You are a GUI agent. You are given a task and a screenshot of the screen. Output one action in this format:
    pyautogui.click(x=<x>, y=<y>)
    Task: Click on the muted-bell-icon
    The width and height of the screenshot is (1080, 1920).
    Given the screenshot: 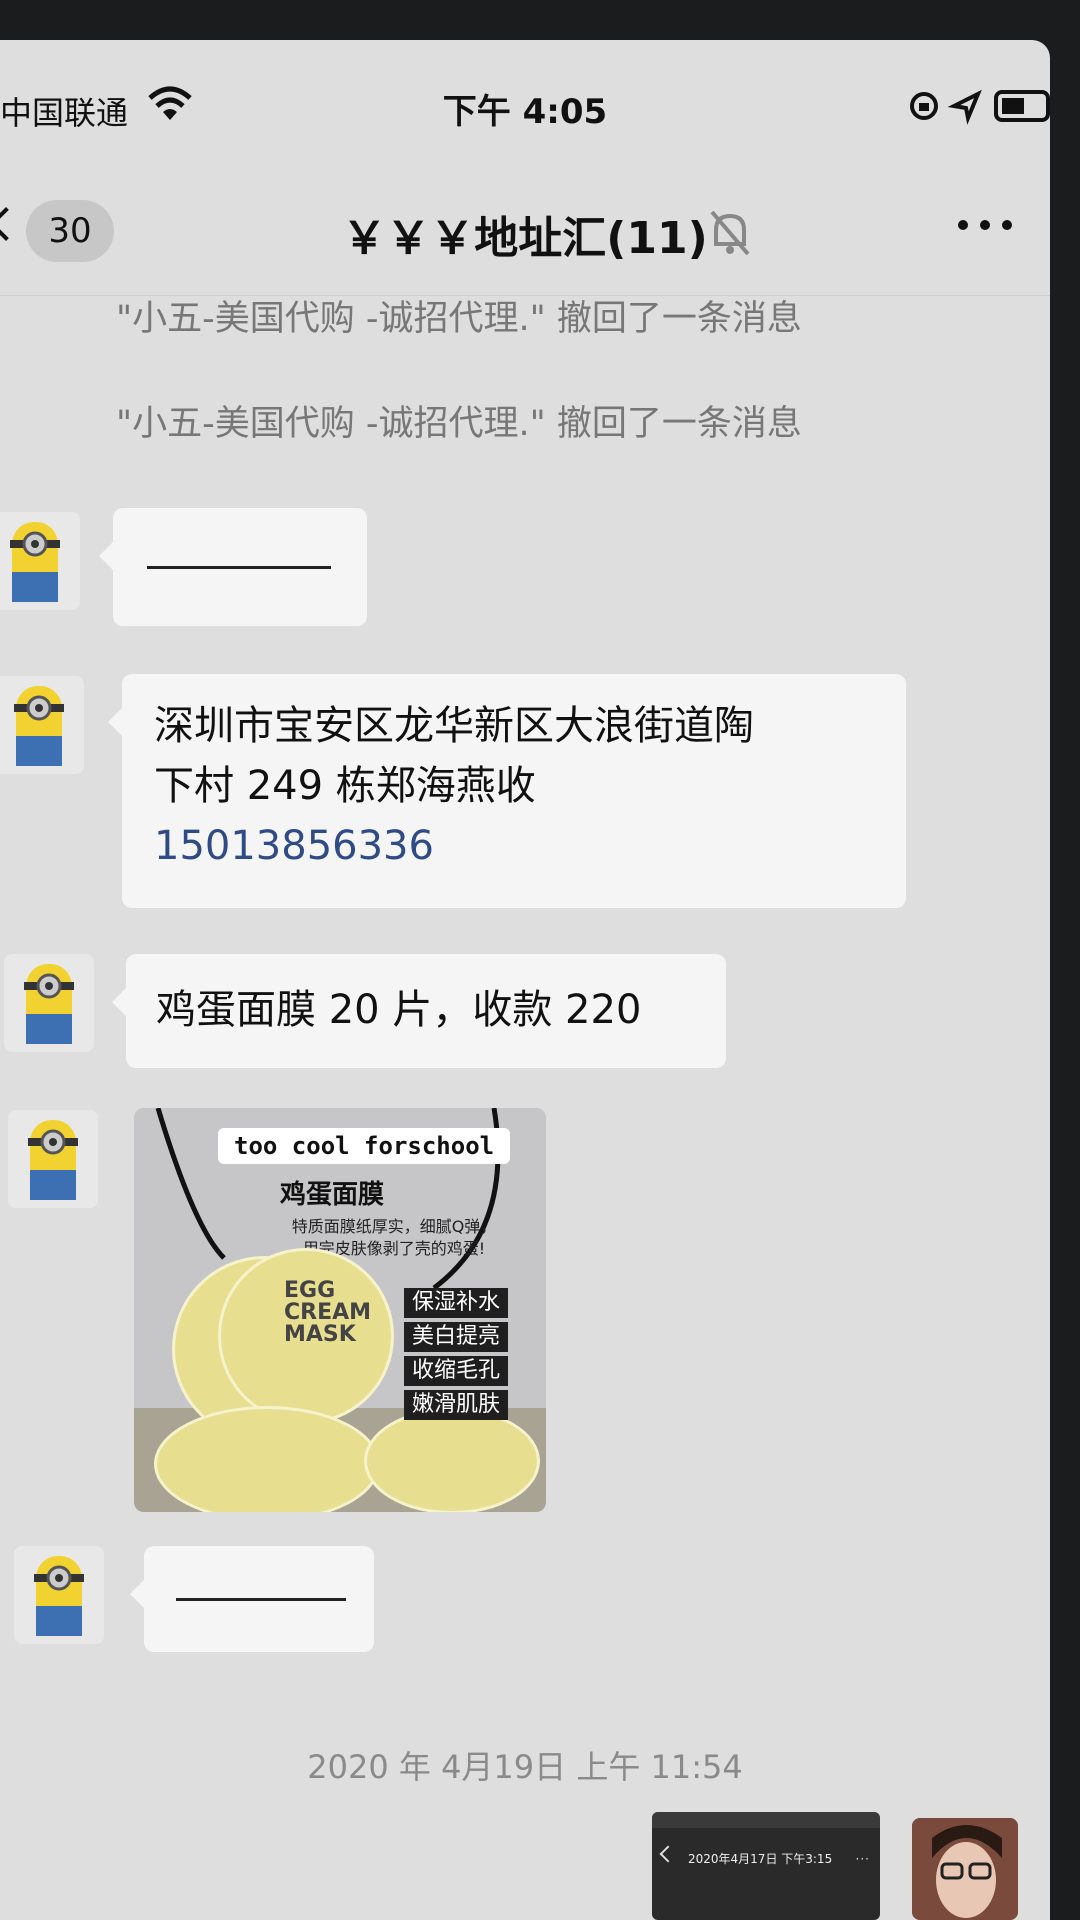 What is the action you would take?
    pyautogui.click(x=730, y=233)
    